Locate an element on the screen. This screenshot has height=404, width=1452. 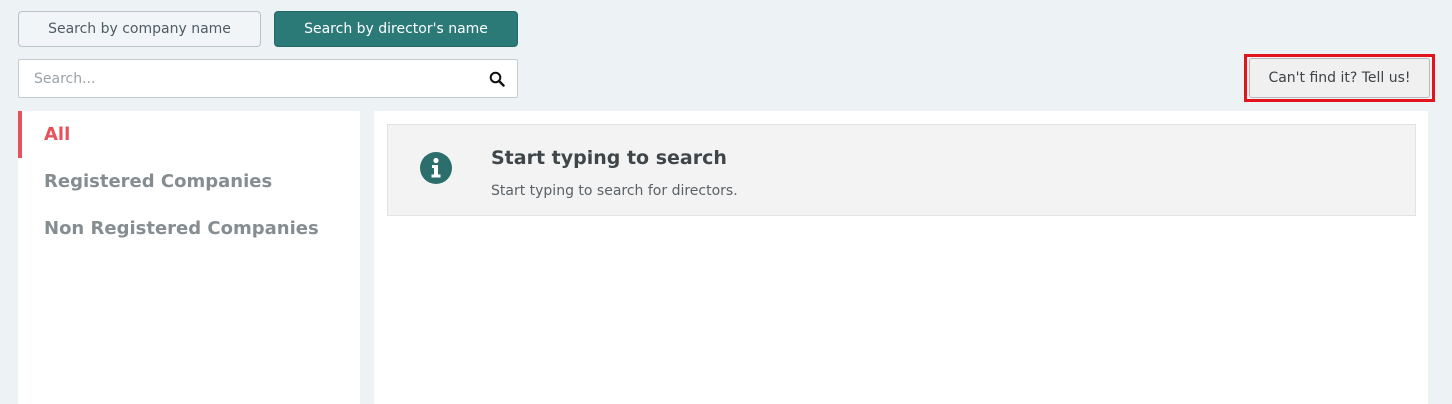
search-by-company-button: Search by company name is located at coordinates (139, 29).